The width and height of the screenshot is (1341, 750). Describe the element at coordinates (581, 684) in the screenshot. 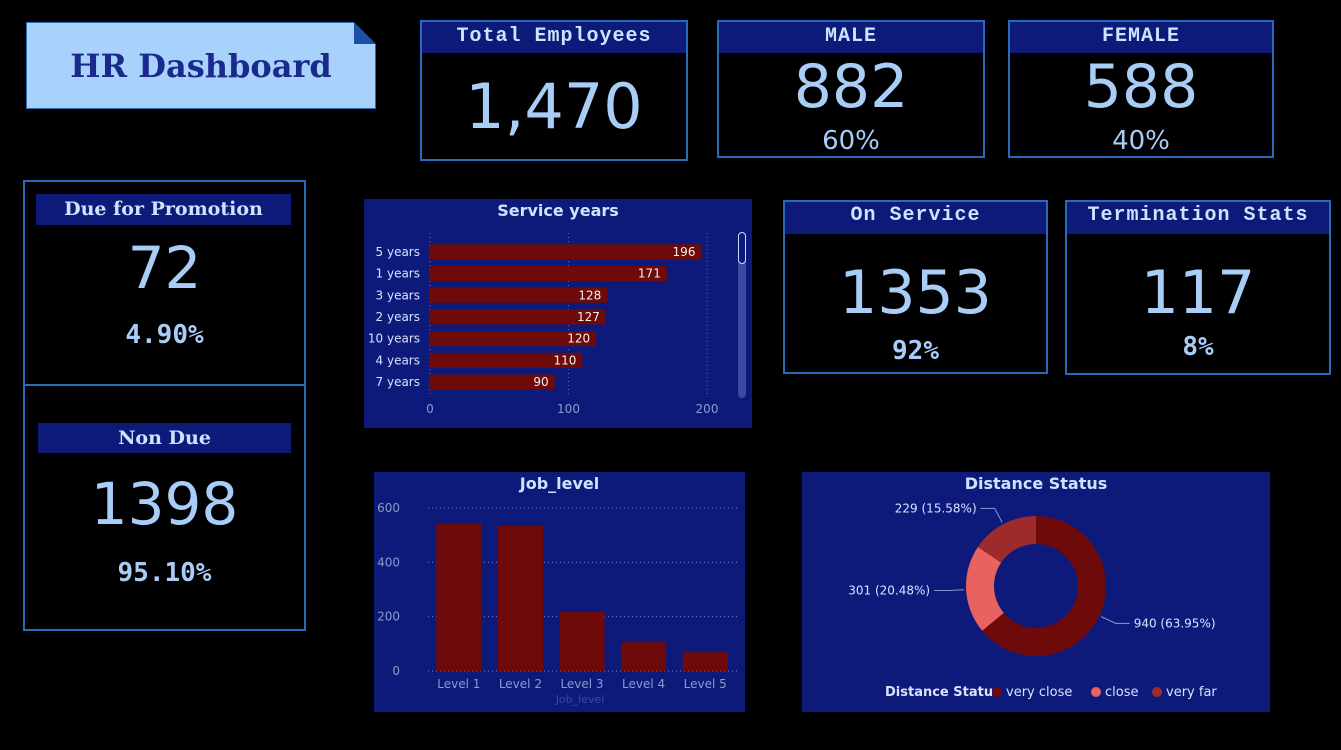

I see `x-tick-label: Level 3` at that location.